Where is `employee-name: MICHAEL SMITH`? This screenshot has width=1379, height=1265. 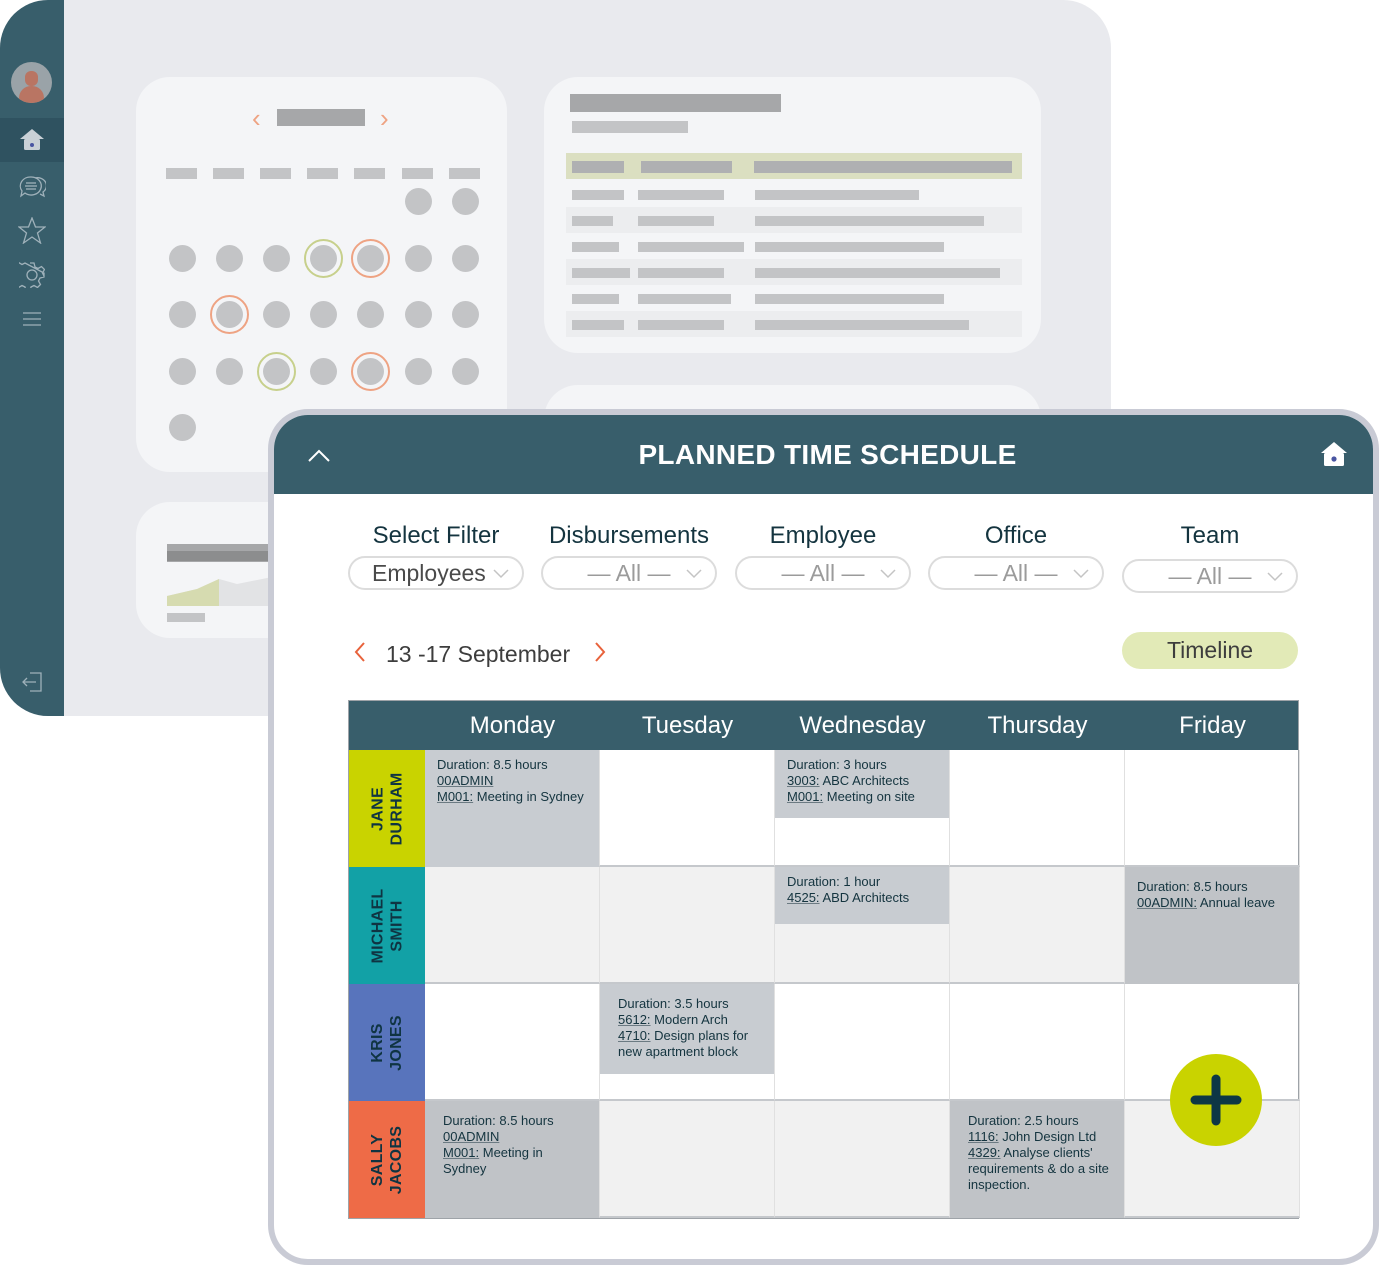
employee-name: MICHAEL SMITH is located at coordinates (386, 925).